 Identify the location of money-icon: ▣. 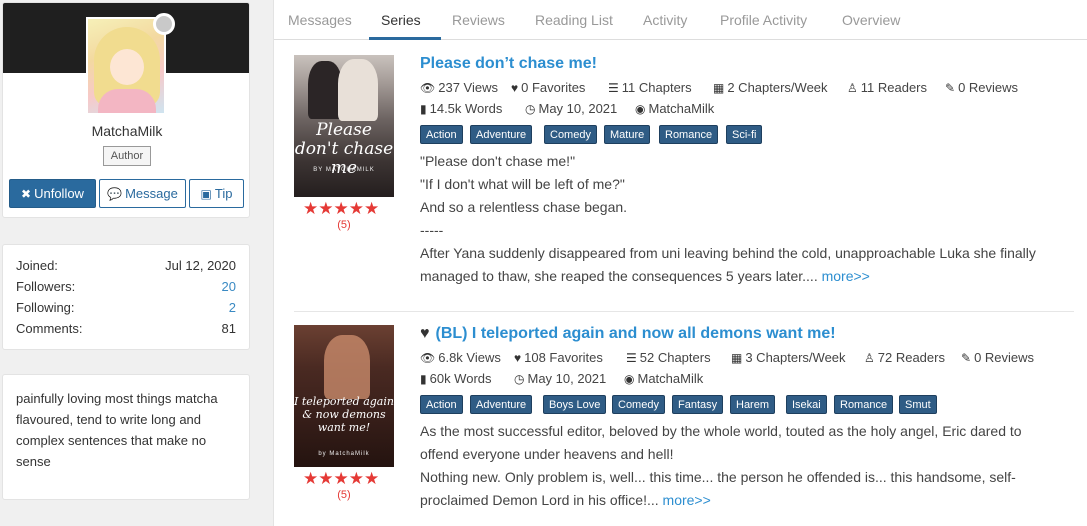
(206, 194).